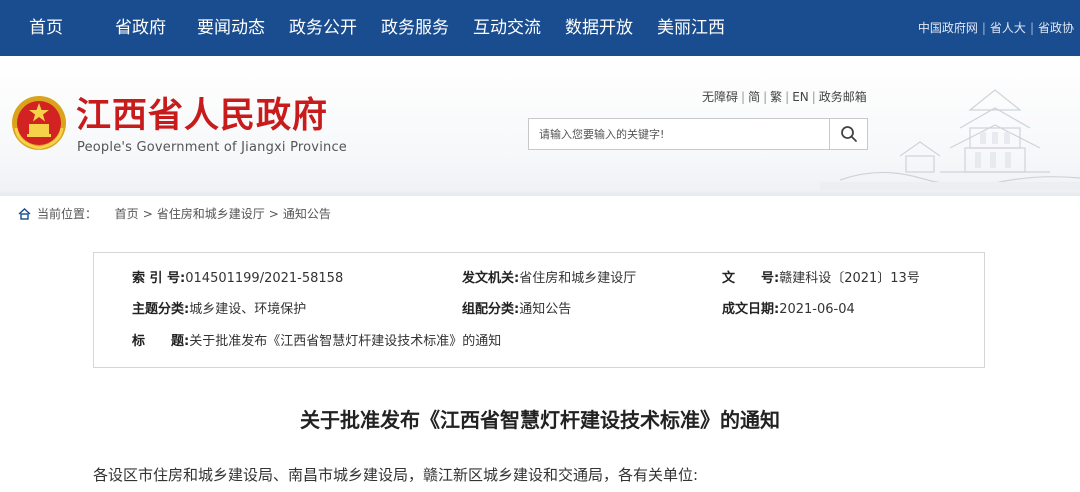 The image size is (1080, 492). What do you see at coordinates (231, 28) in the screenshot?
I see `nav-item-news: 要闻动态` at bounding box center [231, 28].